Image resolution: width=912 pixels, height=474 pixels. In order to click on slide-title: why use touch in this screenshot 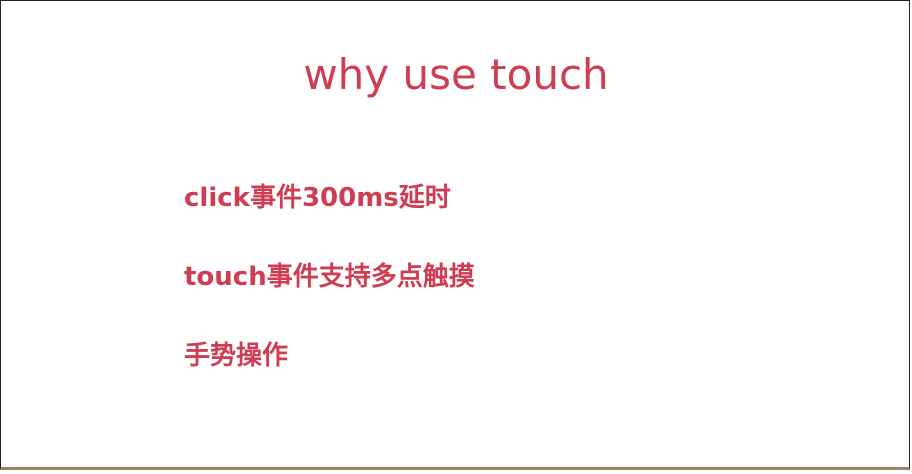, I will do `click(456, 74)`.